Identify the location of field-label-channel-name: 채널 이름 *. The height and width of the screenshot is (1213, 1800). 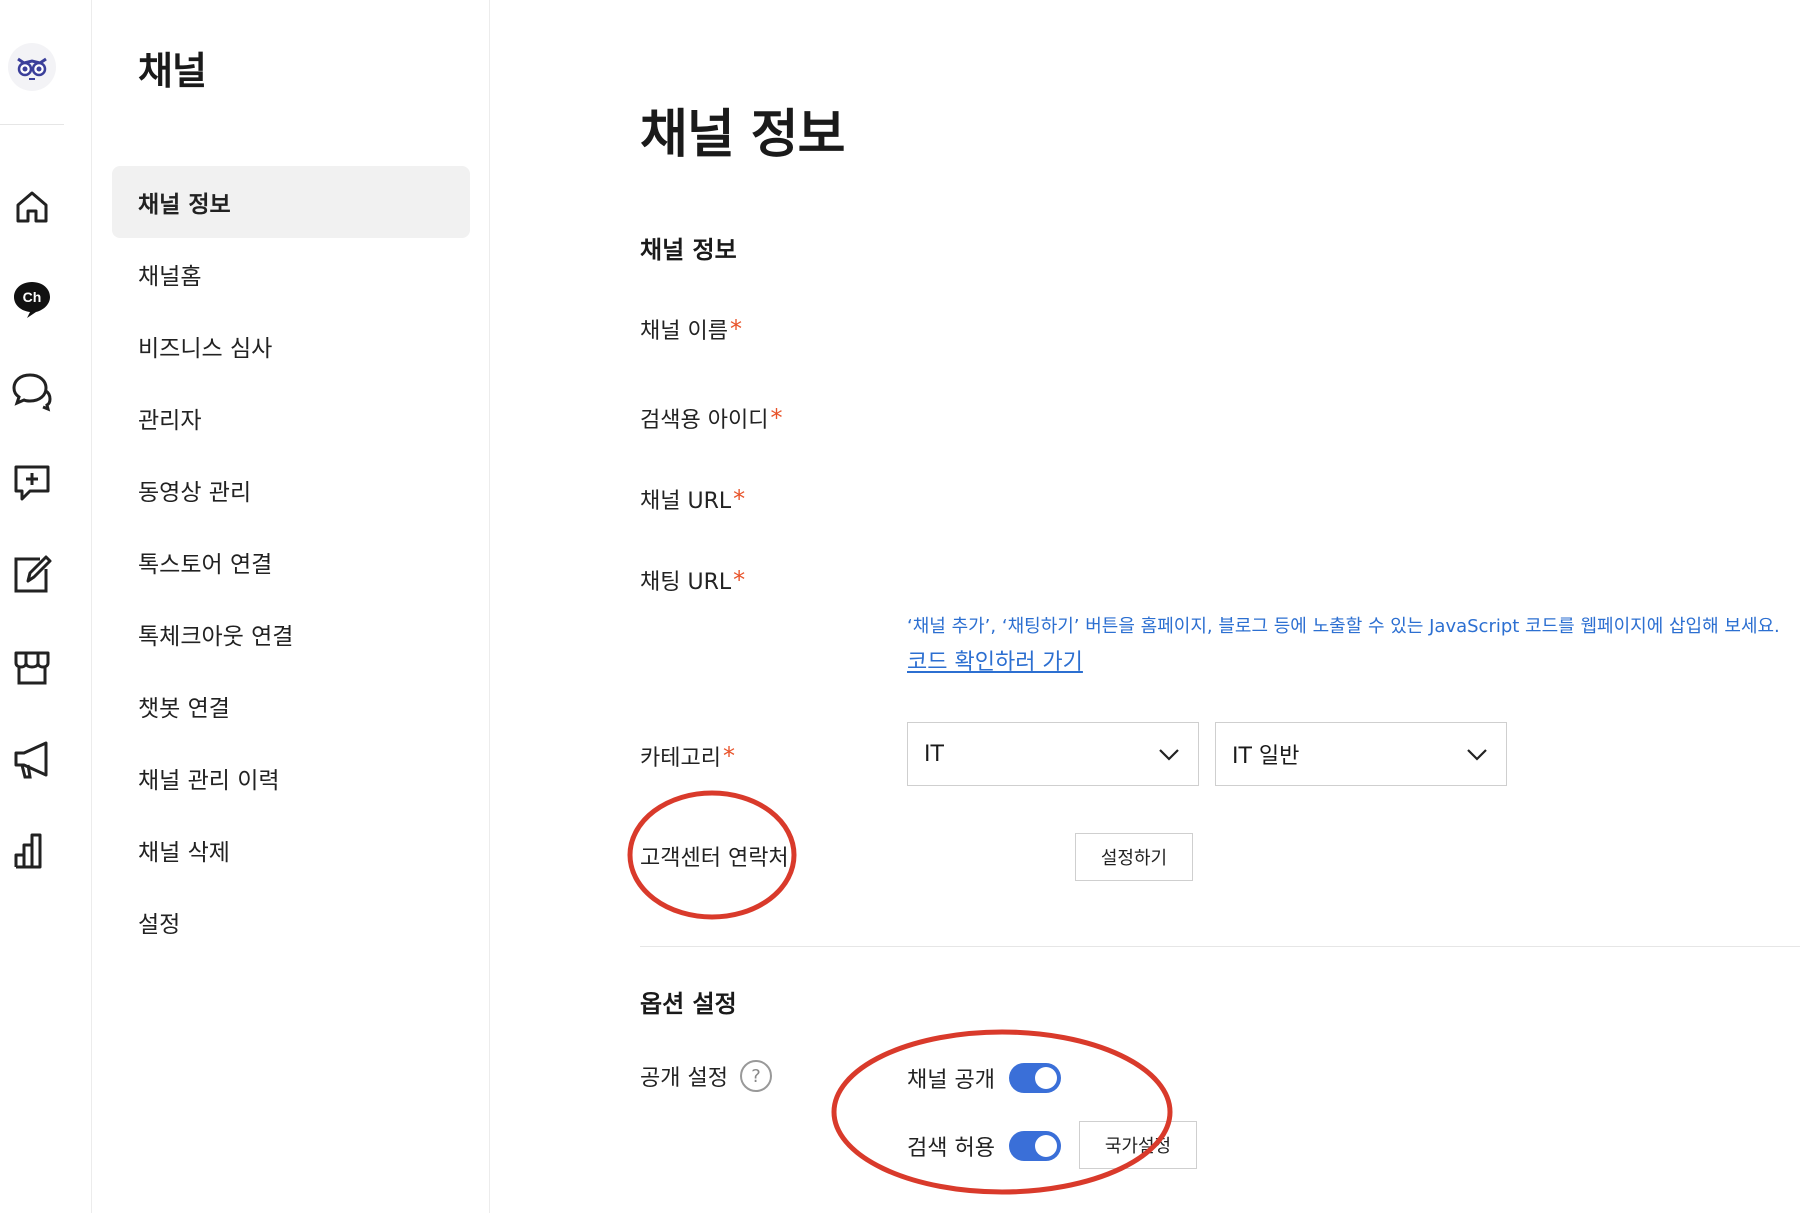
(691, 329).